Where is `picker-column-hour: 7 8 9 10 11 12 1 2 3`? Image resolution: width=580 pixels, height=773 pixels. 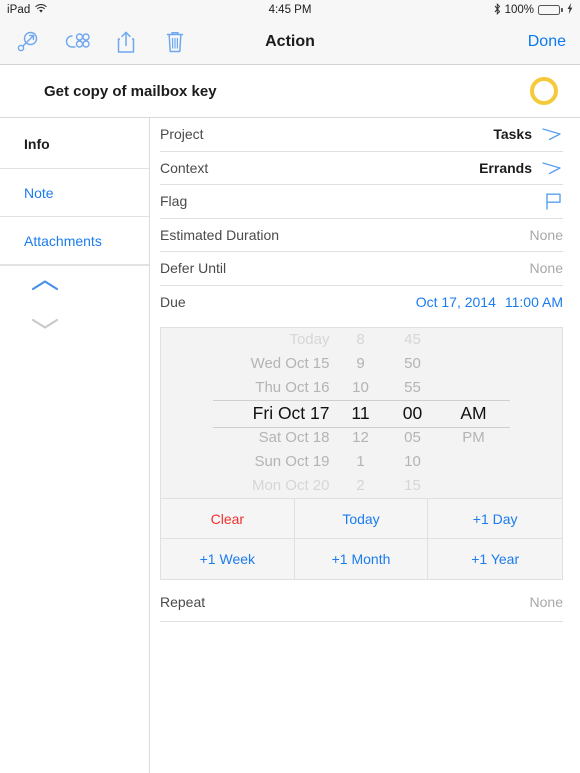
picker-column-hour: 7 8 9 10 11 12 1 2 3 is located at coordinates (361, 413).